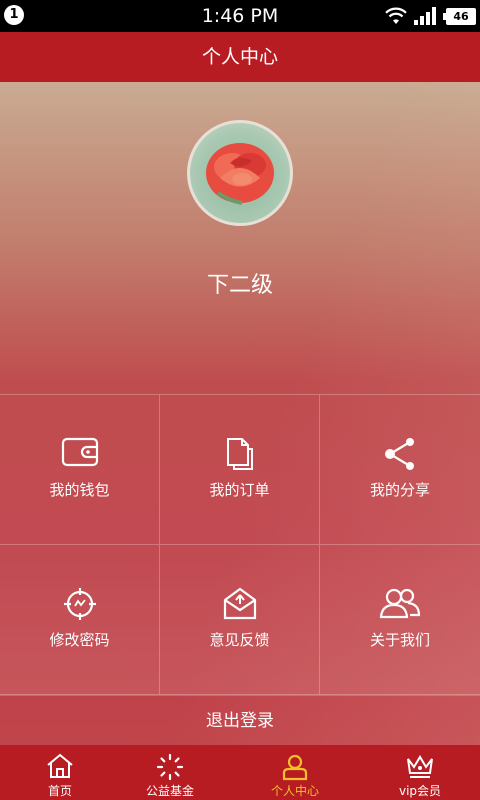 The width and height of the screenshot is (480, 800). What do you see at coordinates (239, 490) in the screenshot?
I see `menu-item-label: 我的订单` at bounding box center [239, 490].